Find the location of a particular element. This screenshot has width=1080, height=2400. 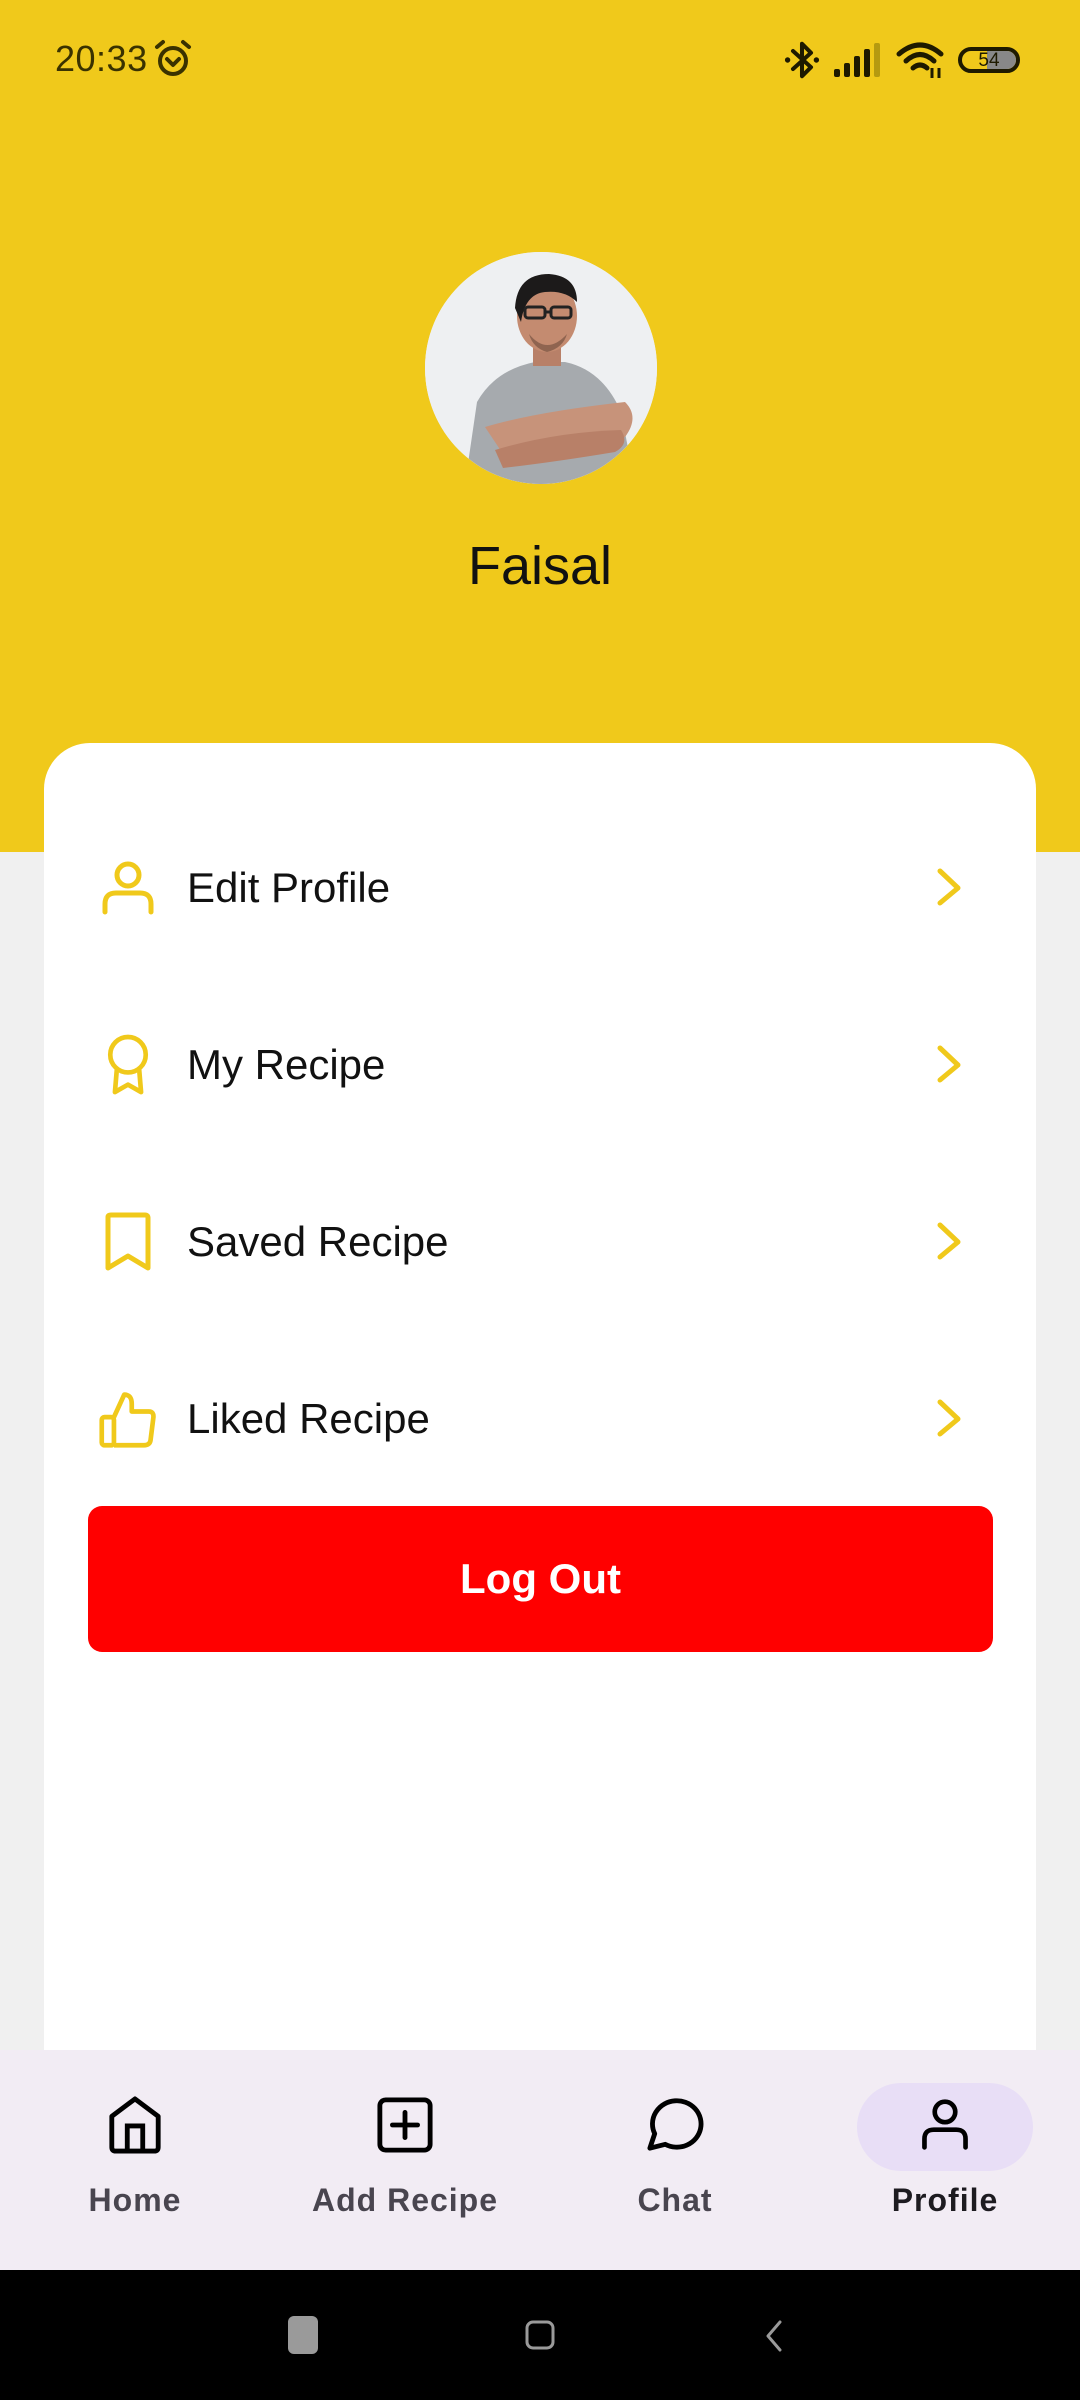

nav-item-add-recipe: Add Recipe is located at coordinates (405, 2160).